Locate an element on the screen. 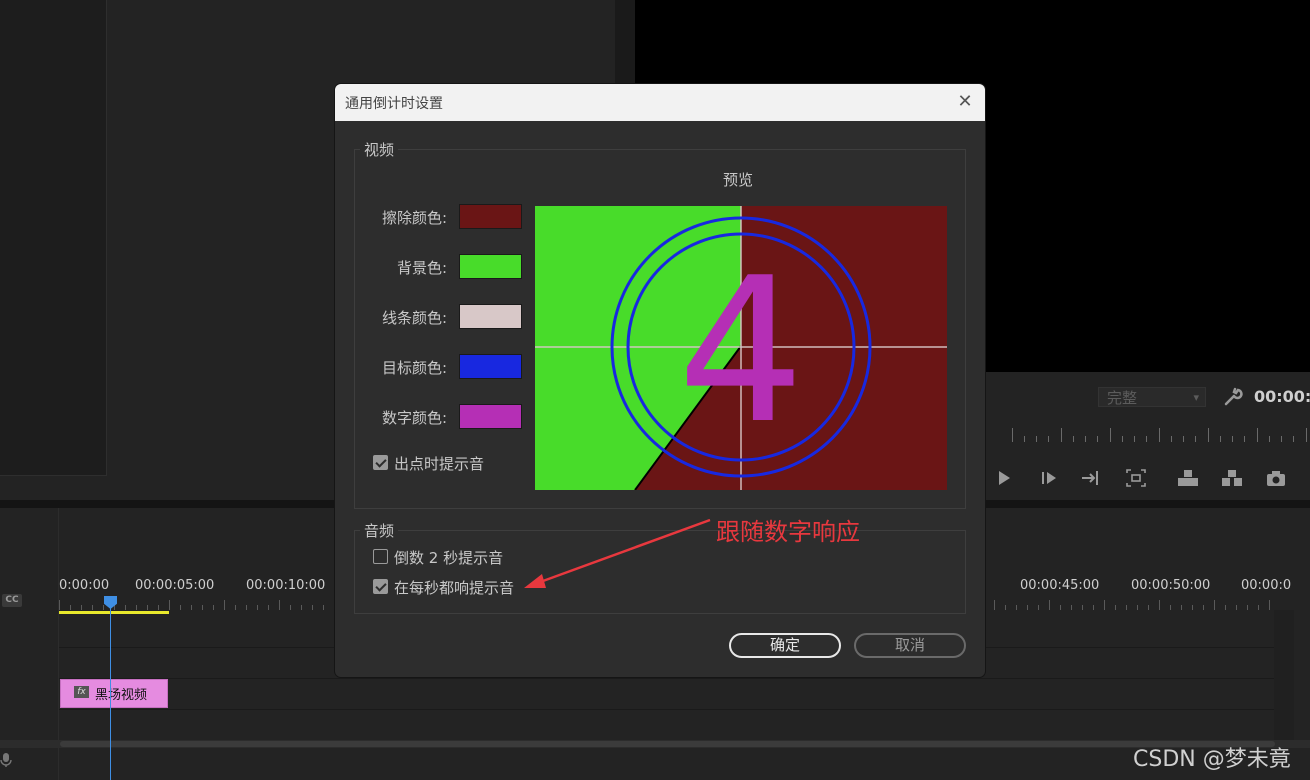 This screenshot has width=1310, height=780. watermark: CSDN @梦未竟 is located at coordinates (1212, 759).